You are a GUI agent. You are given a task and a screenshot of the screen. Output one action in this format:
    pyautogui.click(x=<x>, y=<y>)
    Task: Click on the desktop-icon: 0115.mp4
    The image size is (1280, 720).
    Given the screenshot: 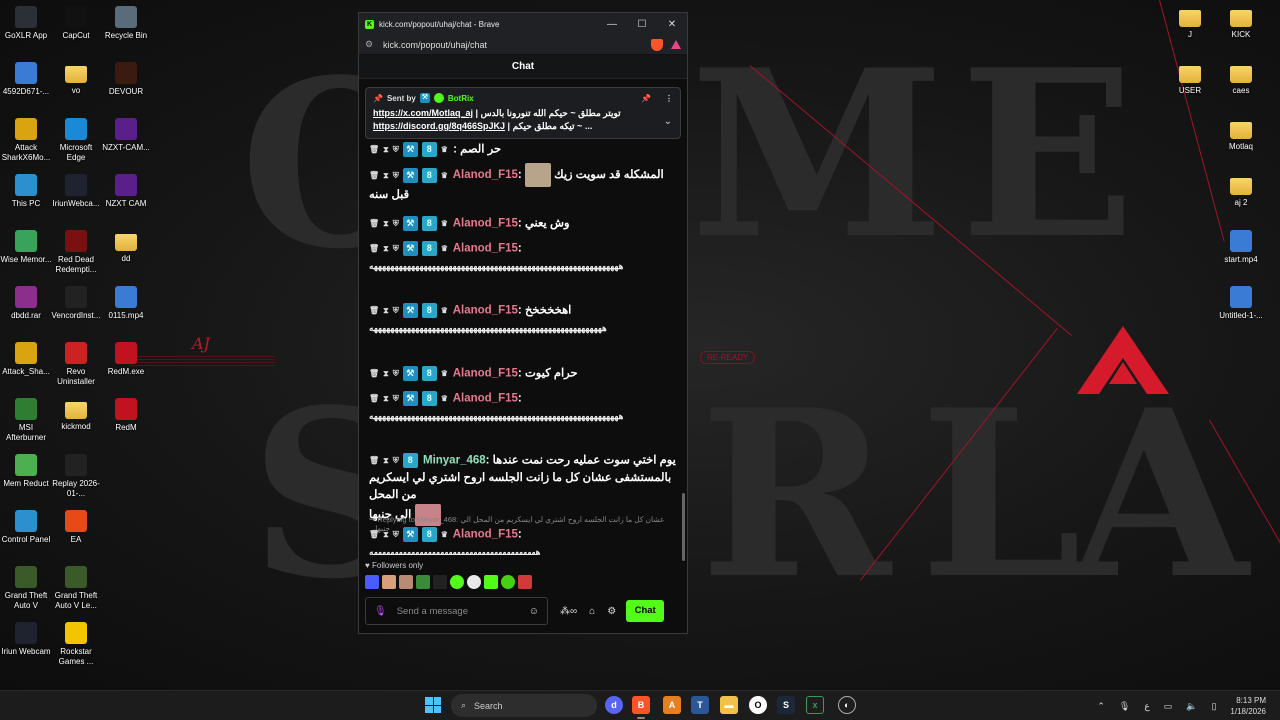 What is the action you would take?
    pyautogui.click(x=126, y=303)
    